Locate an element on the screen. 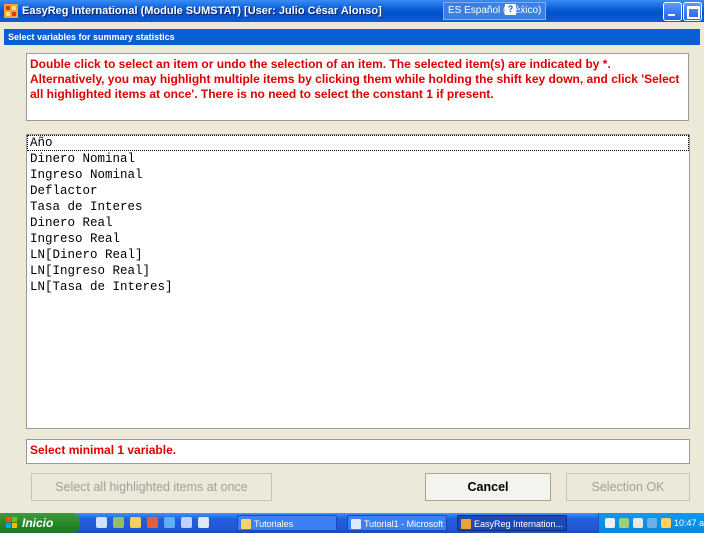  cancel-button: Cancel is located at coordinates (488, 487).